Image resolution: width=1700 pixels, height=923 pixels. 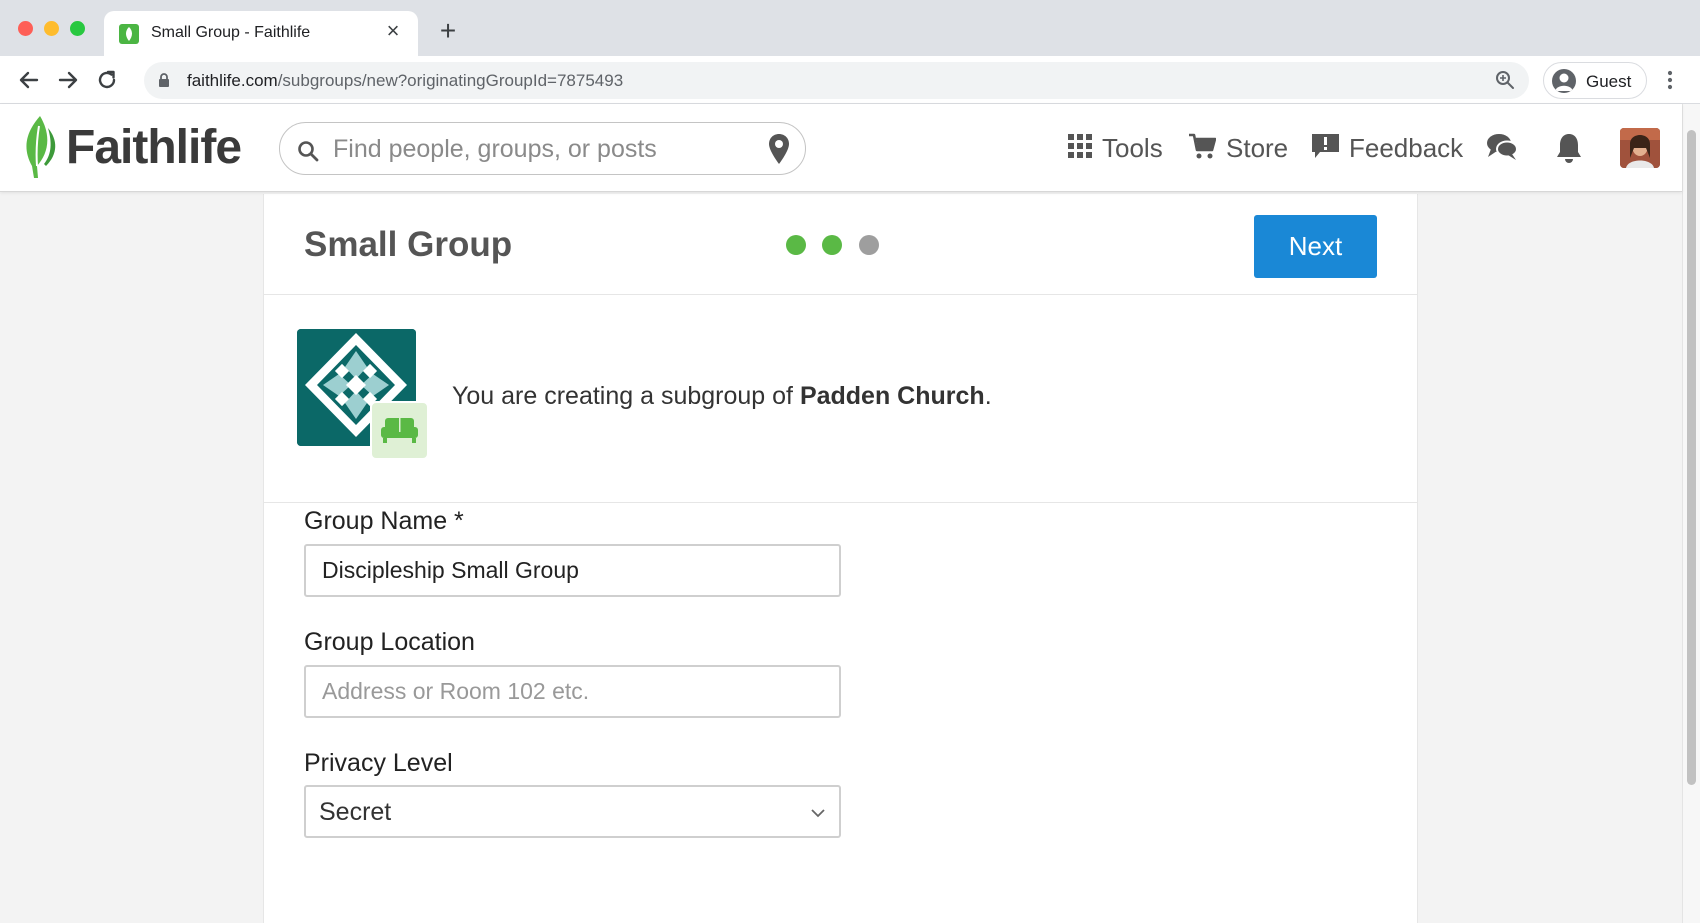 What do you see at coordinates (1325, 148) in the screenshot?
I see `feedback-icon` at bounding box center [1325, 148].